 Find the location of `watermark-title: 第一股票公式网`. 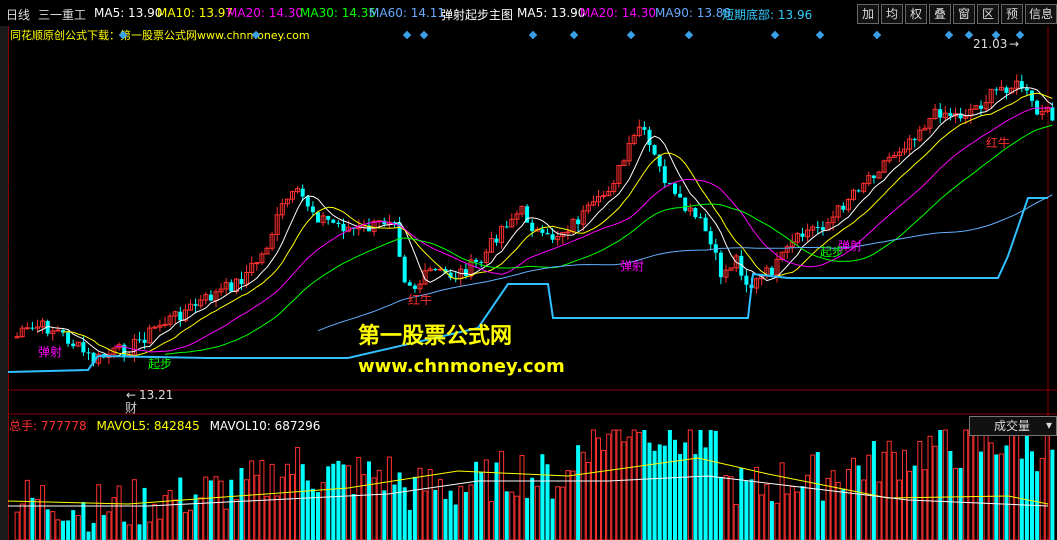

watermark-title: 第一股票公式网 is located at coordinates (435, 336).